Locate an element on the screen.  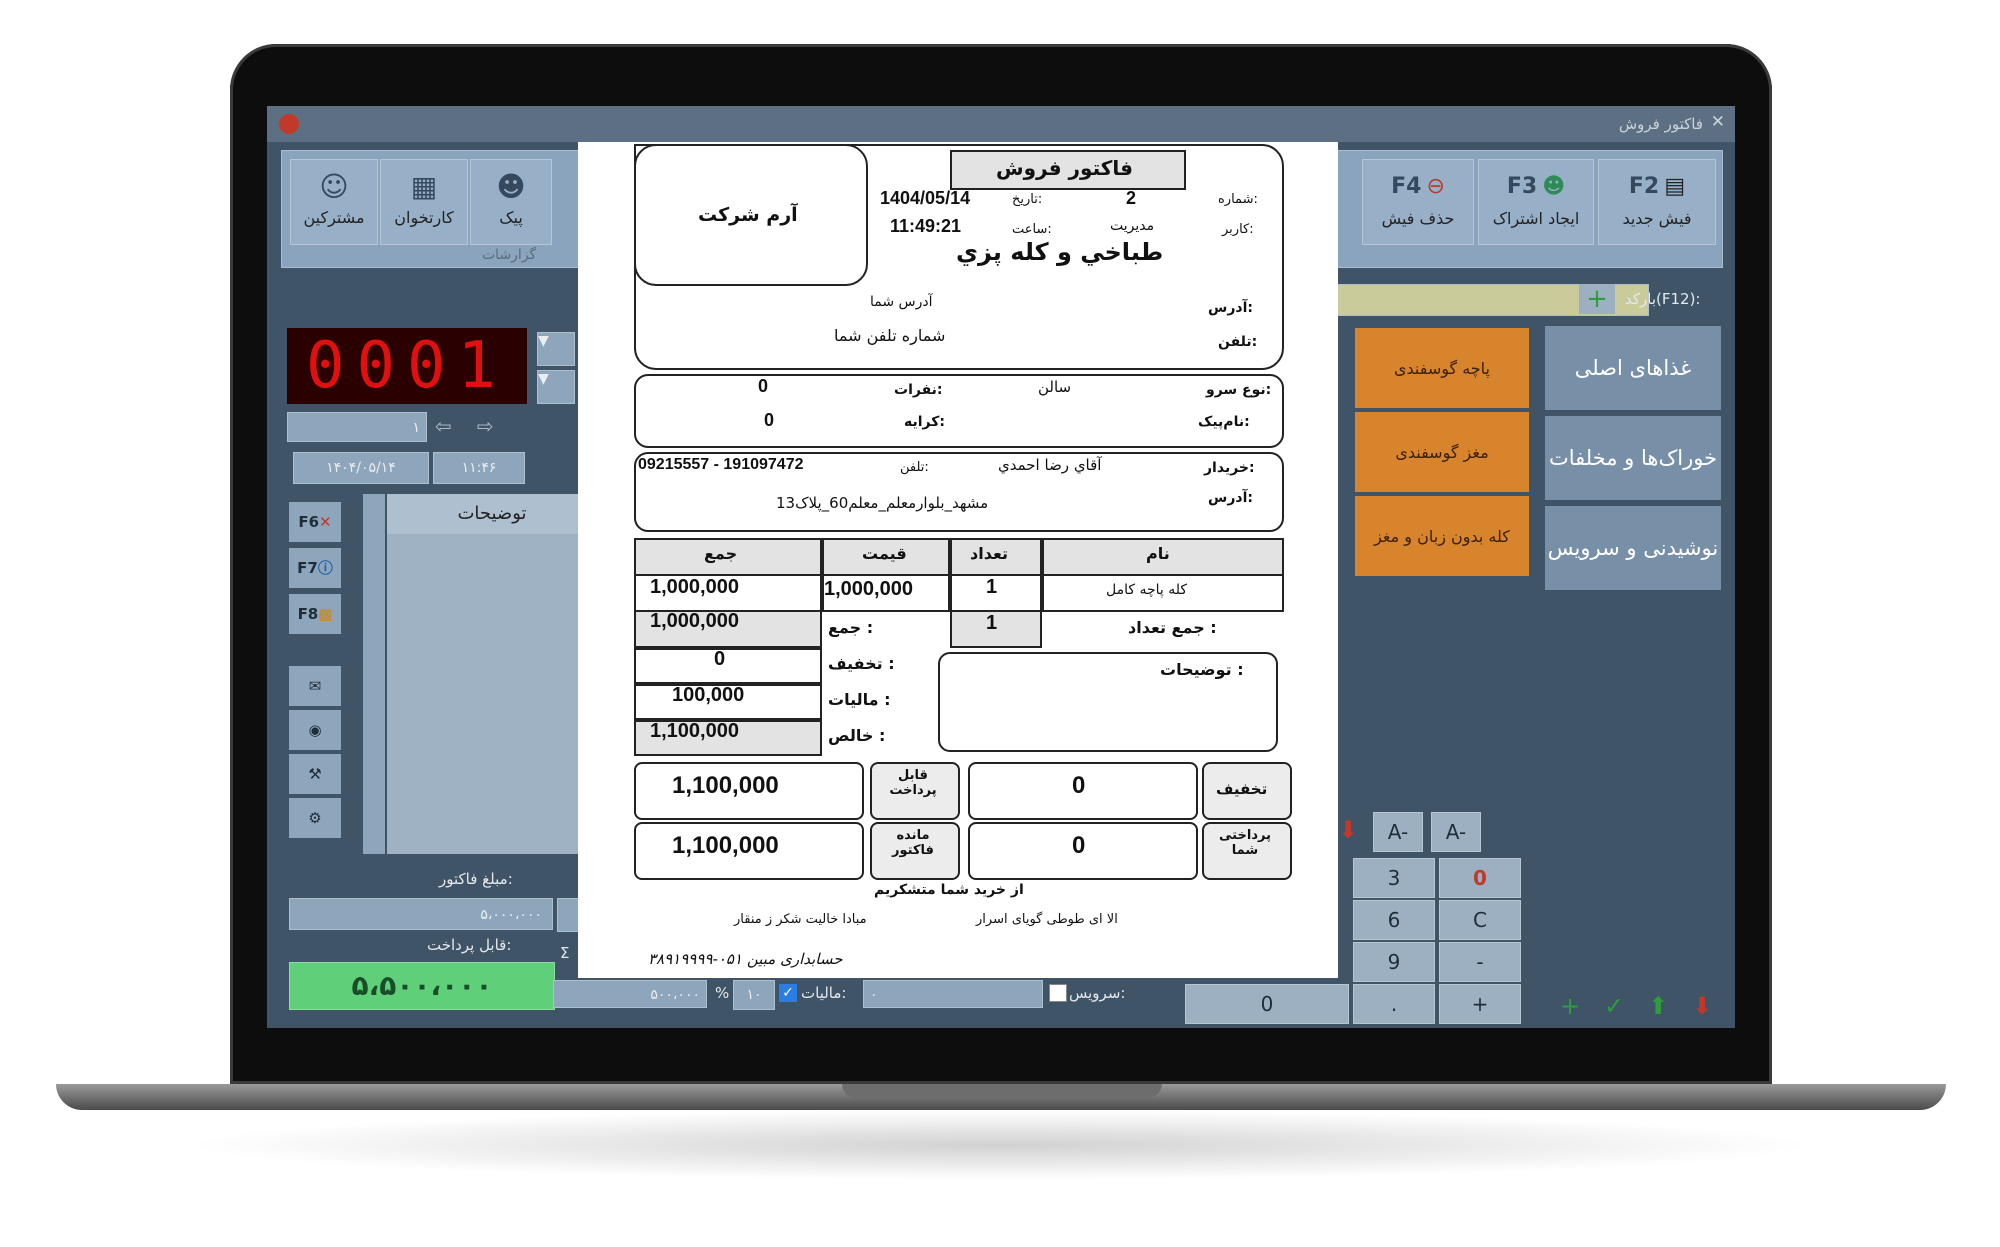
page-field: ۱ is located at coordinates (357, 427).